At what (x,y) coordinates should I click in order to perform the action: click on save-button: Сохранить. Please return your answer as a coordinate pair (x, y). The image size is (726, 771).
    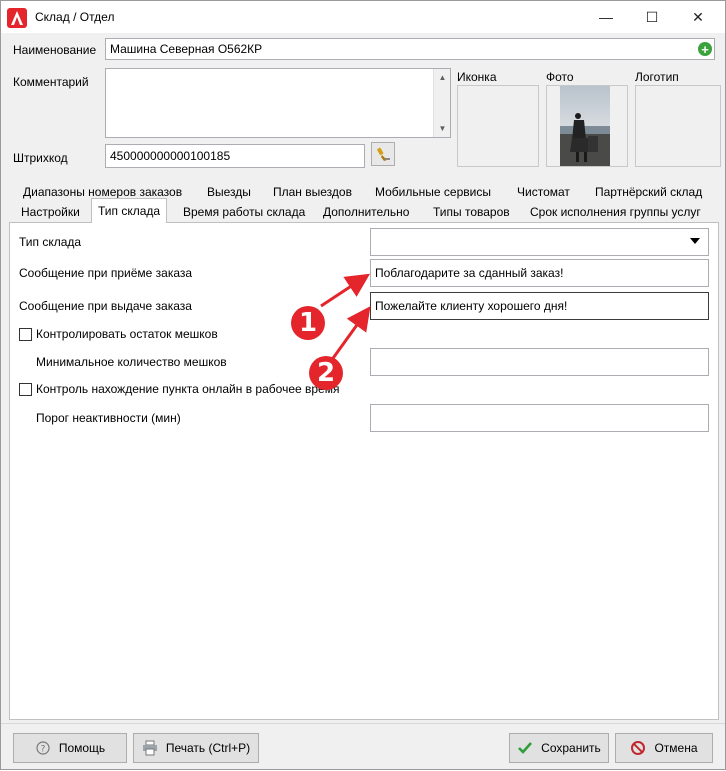
    Looking at the image, I should click on (559, 748).